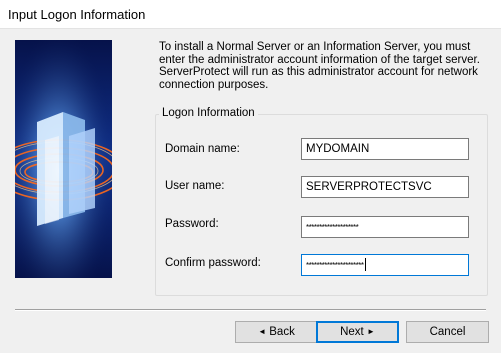  Describe the element at coordinates (385, 149) in the screenshot. I see `domain-name-field: MYDOMAIN` at that location.